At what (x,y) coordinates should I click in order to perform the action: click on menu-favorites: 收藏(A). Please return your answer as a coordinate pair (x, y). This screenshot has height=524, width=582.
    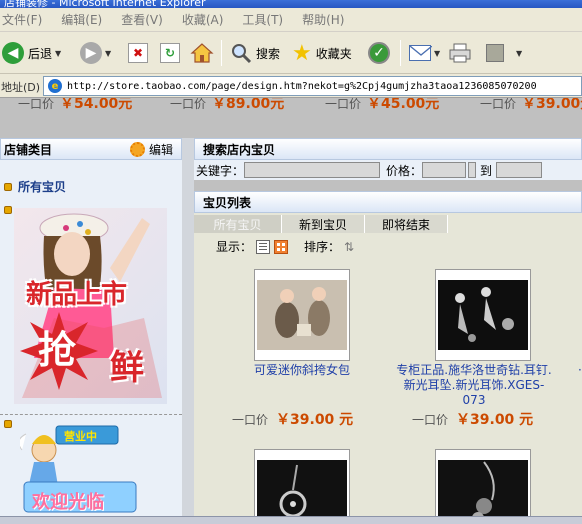
    Looking at the image, I should click on (203, 19).